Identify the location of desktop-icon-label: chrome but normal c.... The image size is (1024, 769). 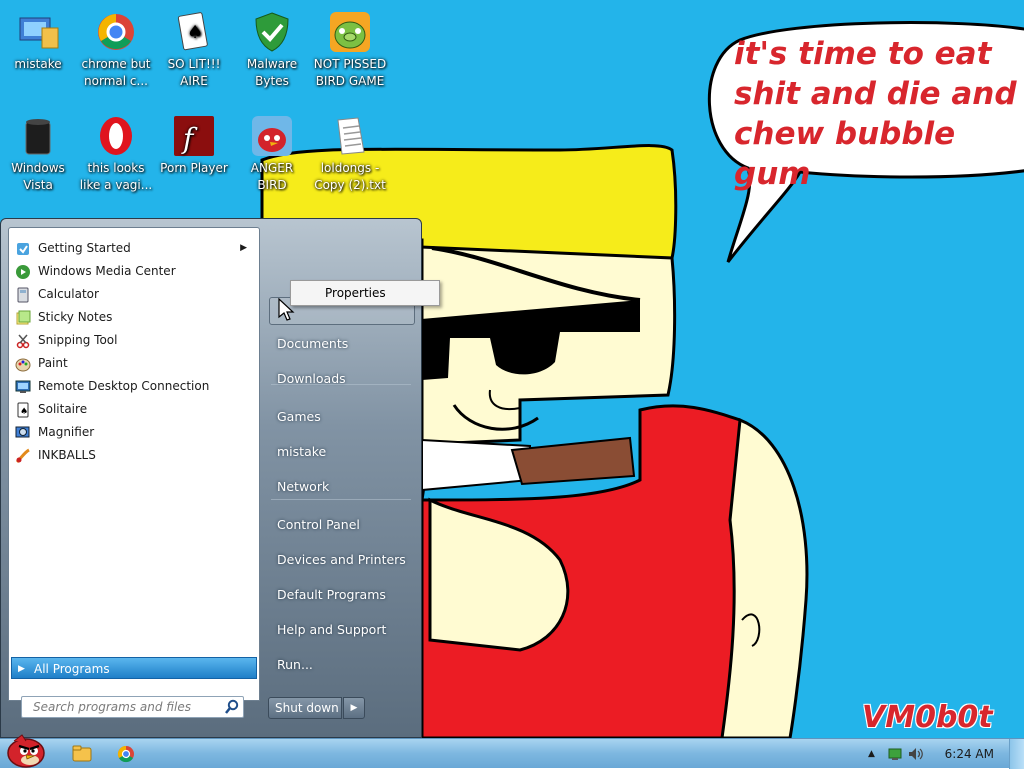
(116, 72).